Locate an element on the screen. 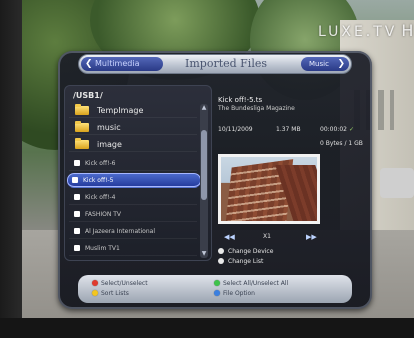  back-button-label: Multimedia is located at coordinates (117, 63).